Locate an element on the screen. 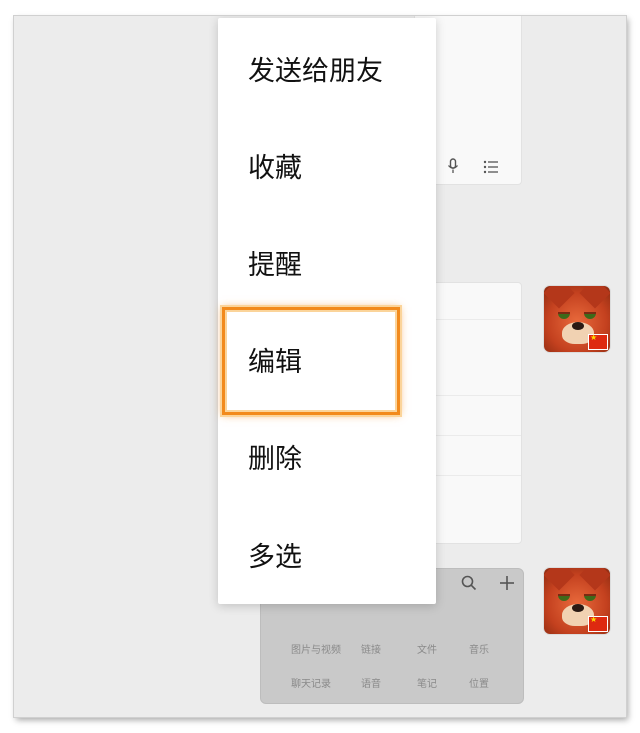 This screenshot has width=640, height=733. attachment-item-file: 文件 is located at coordinates (427, 648).